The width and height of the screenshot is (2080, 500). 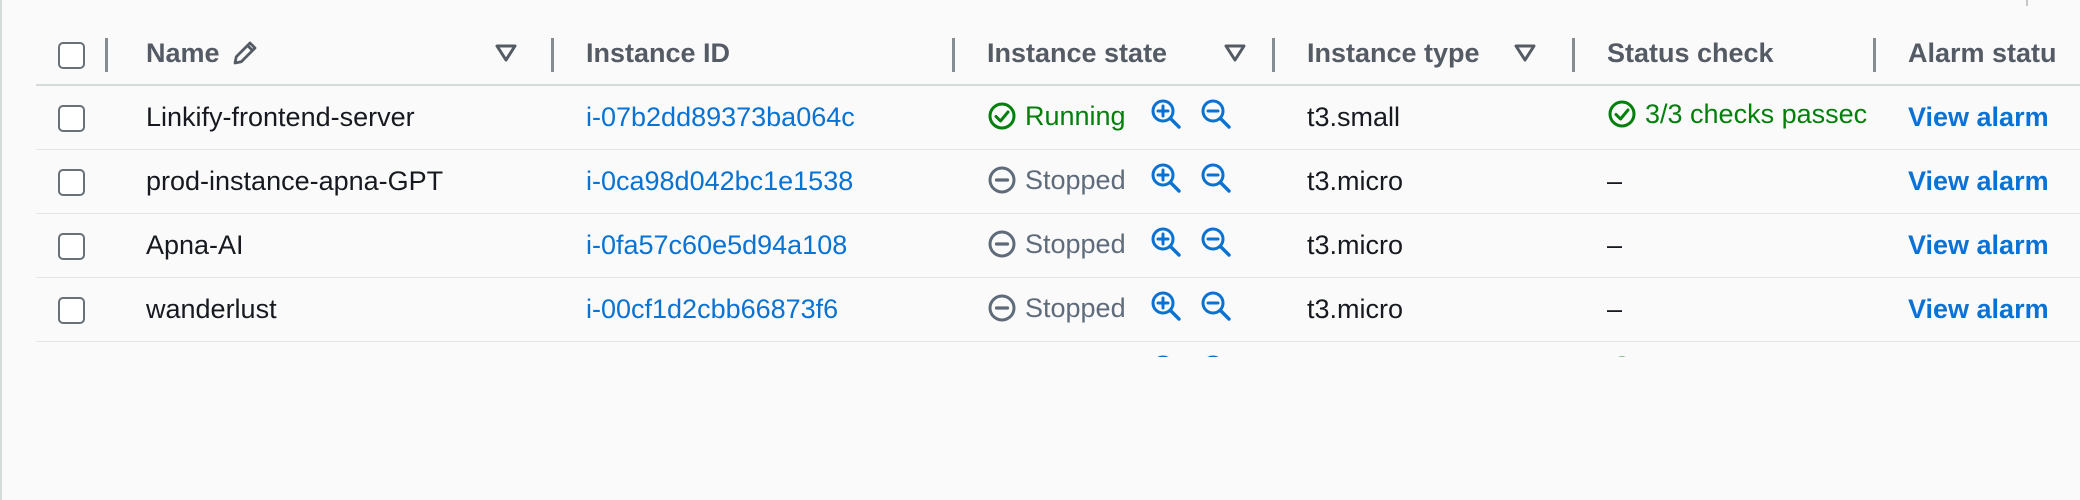 I want to click on column-header-instance-state-label: Instance state, so click(x=1077, y=52).